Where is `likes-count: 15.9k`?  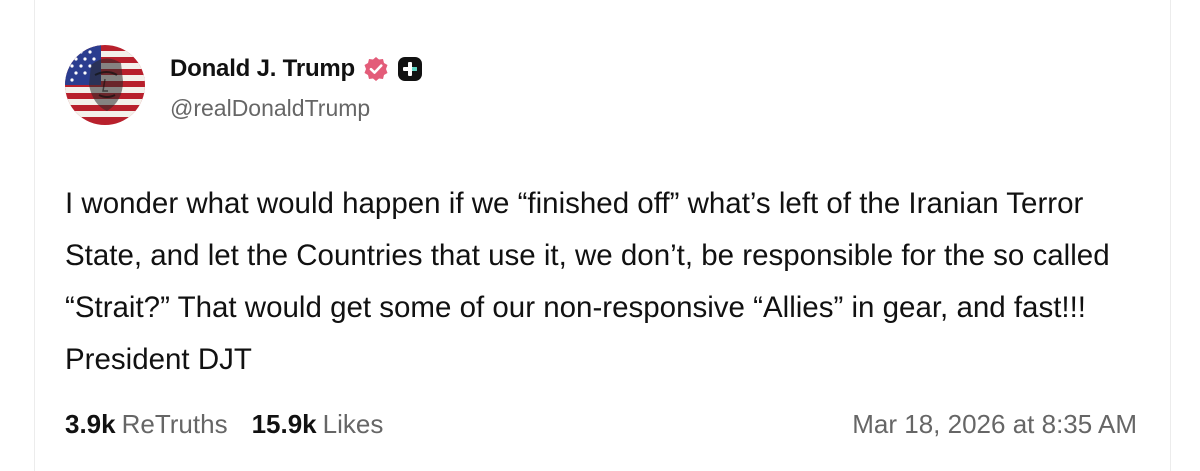
likes-count: 15.9k is located at coordinates (284, 424).